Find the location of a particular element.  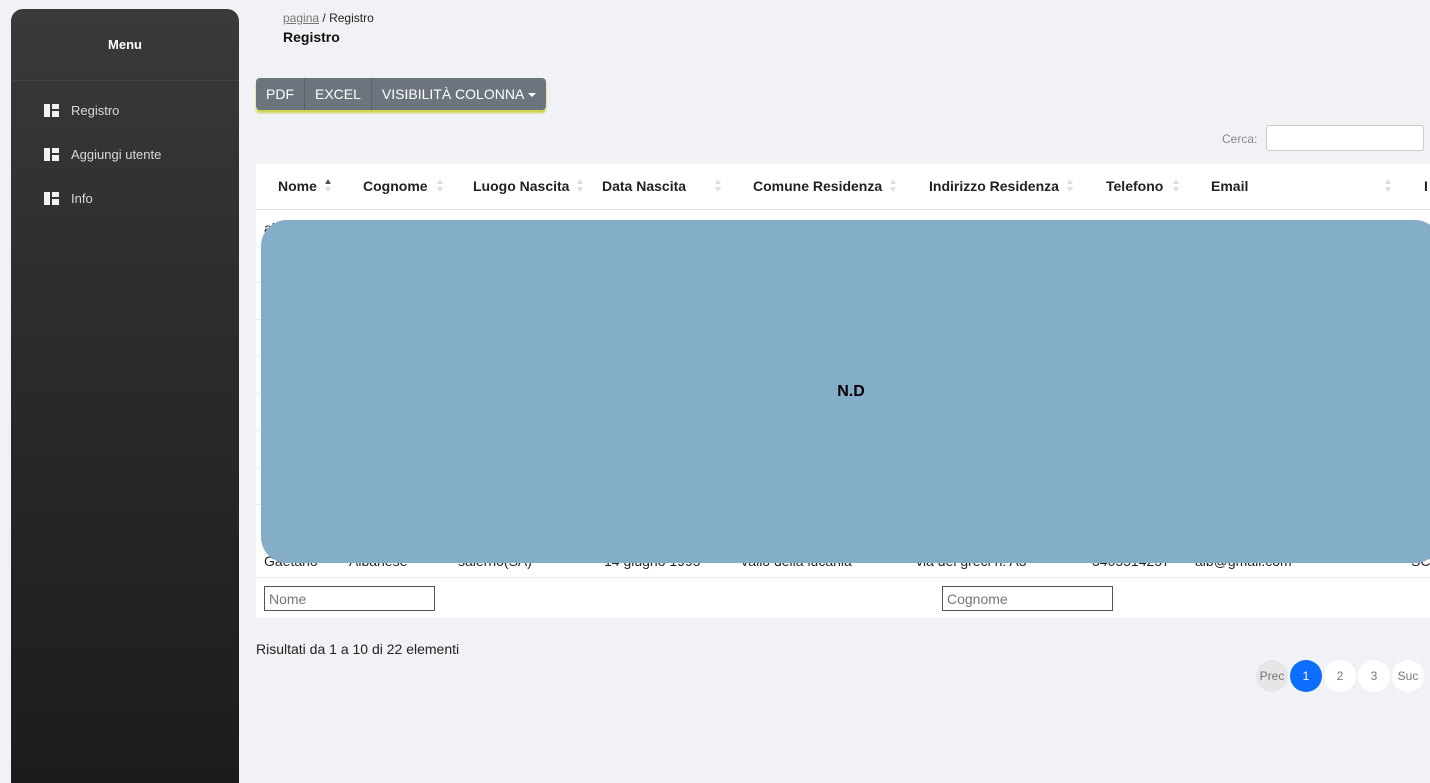

column-header-email: Email is located at coordinates (1229, 186).